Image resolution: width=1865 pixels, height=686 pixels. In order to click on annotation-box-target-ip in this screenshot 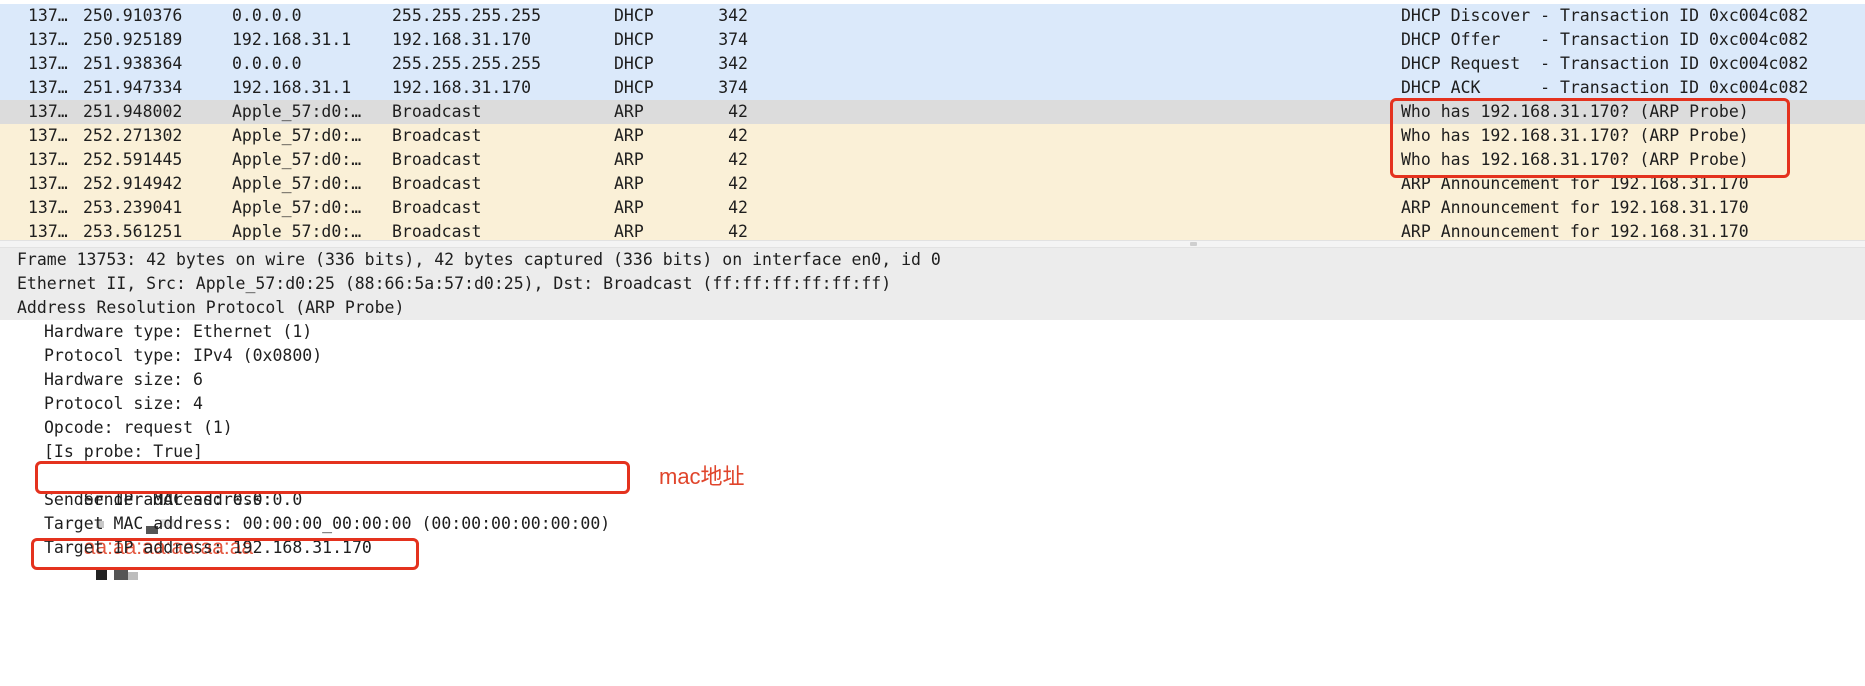, I will do `click(225, 554)`.